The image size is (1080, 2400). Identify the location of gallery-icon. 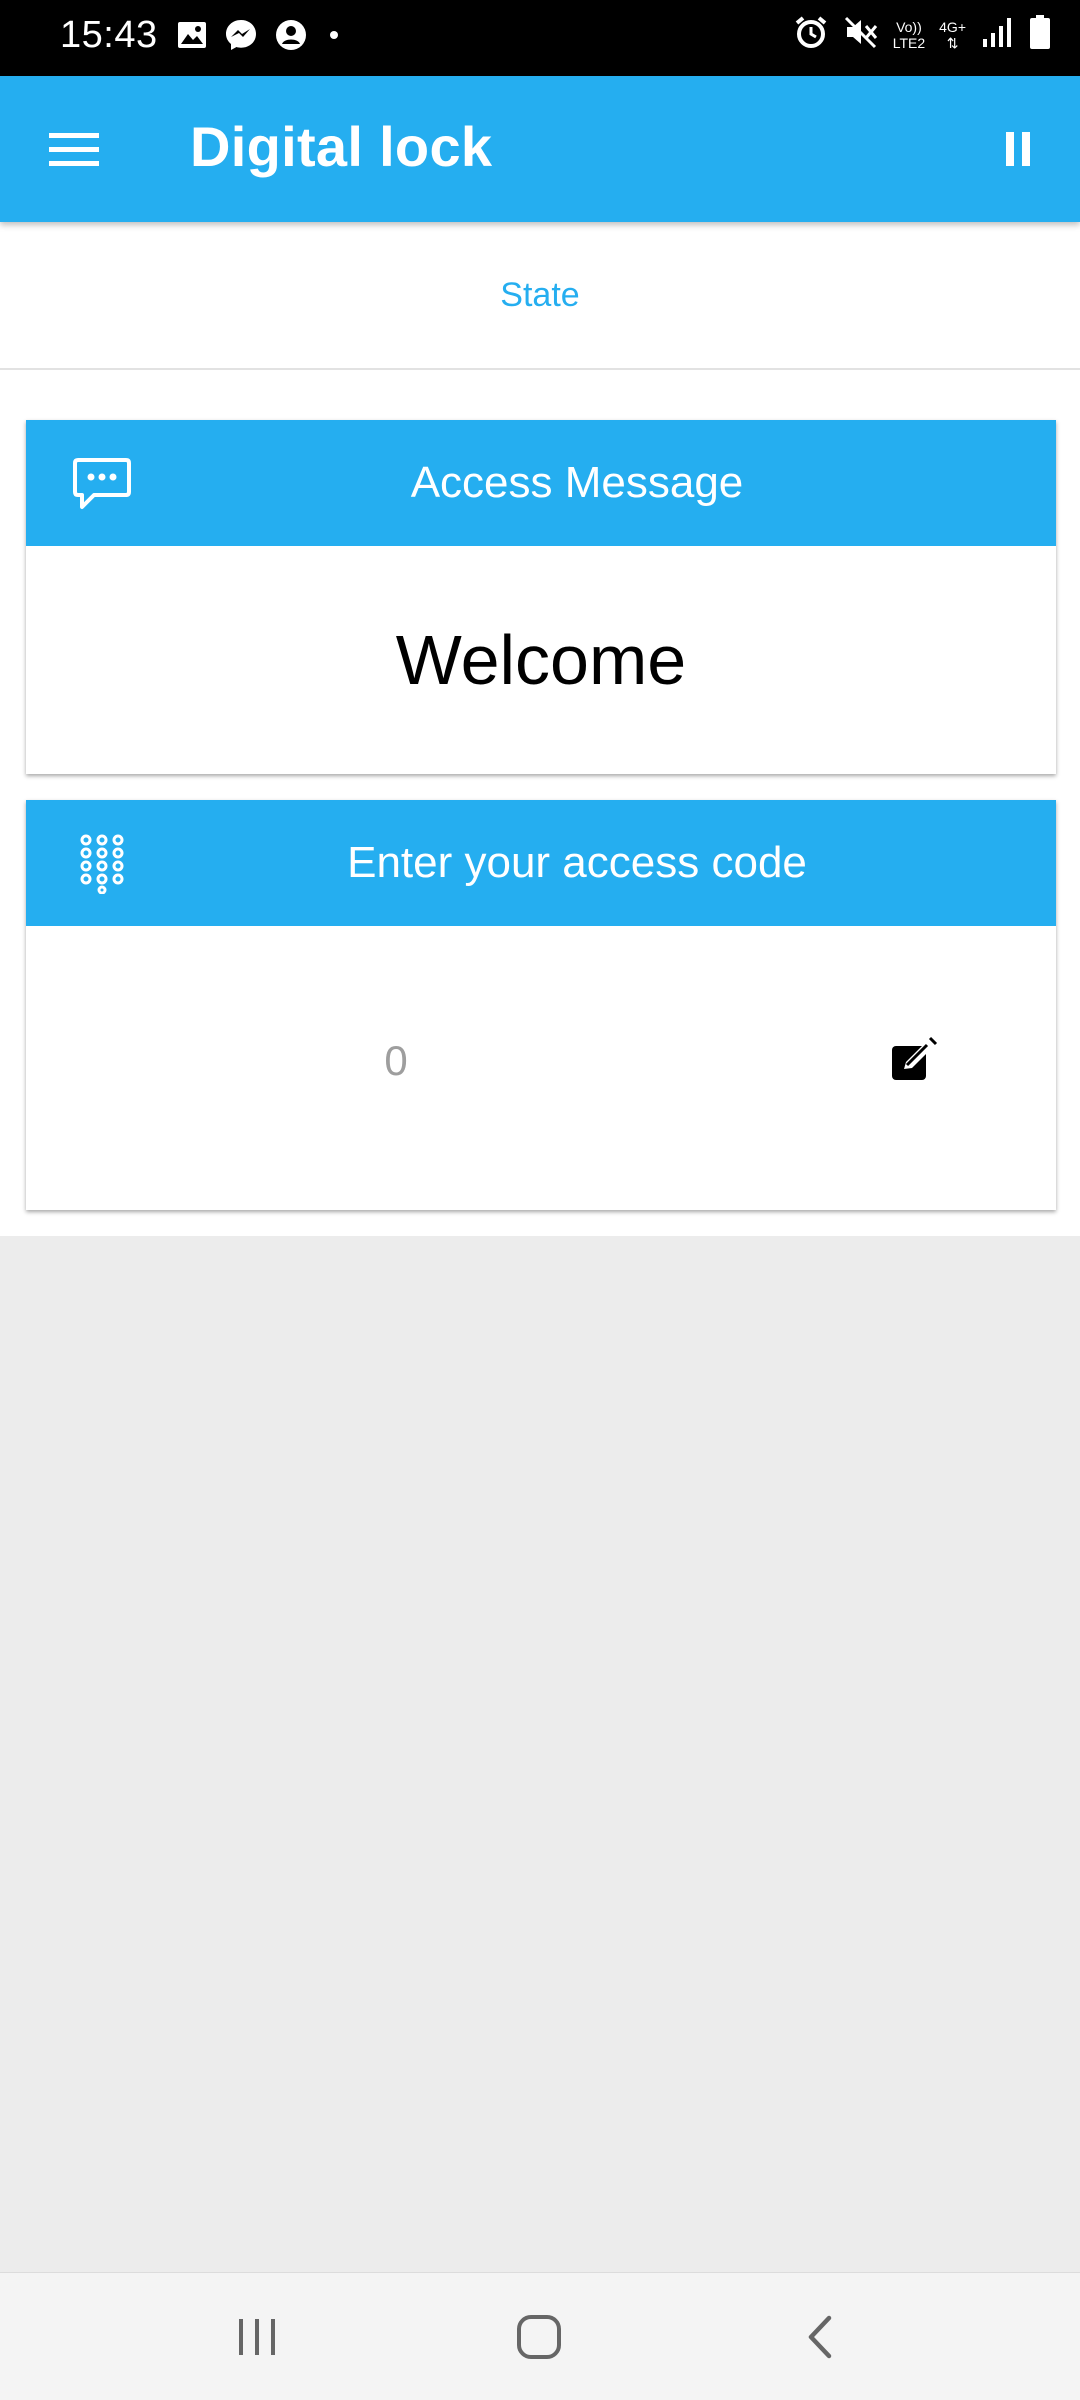
(192, 37).